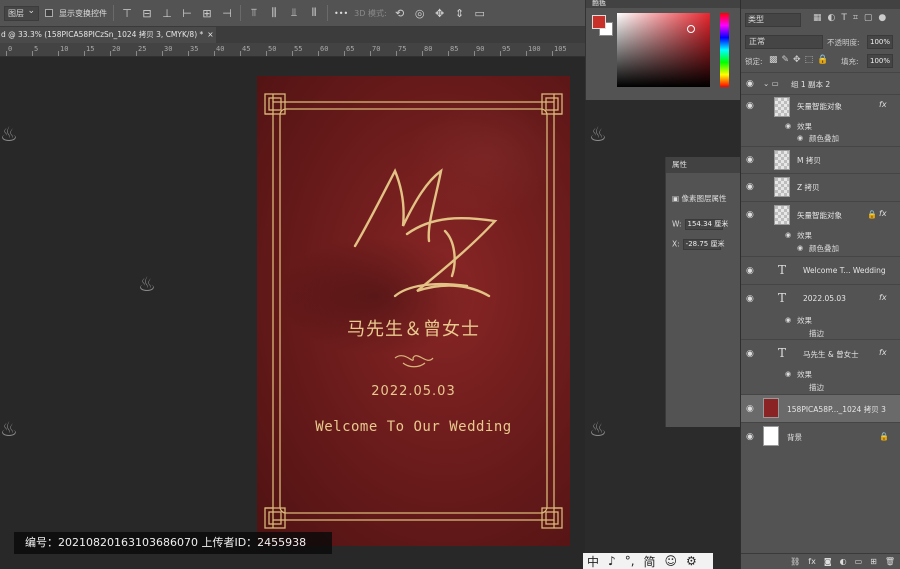 The width and height of the screenshot is (900, 569). I want to click on ime-settings-icon: ⚙, so click(691, 561).